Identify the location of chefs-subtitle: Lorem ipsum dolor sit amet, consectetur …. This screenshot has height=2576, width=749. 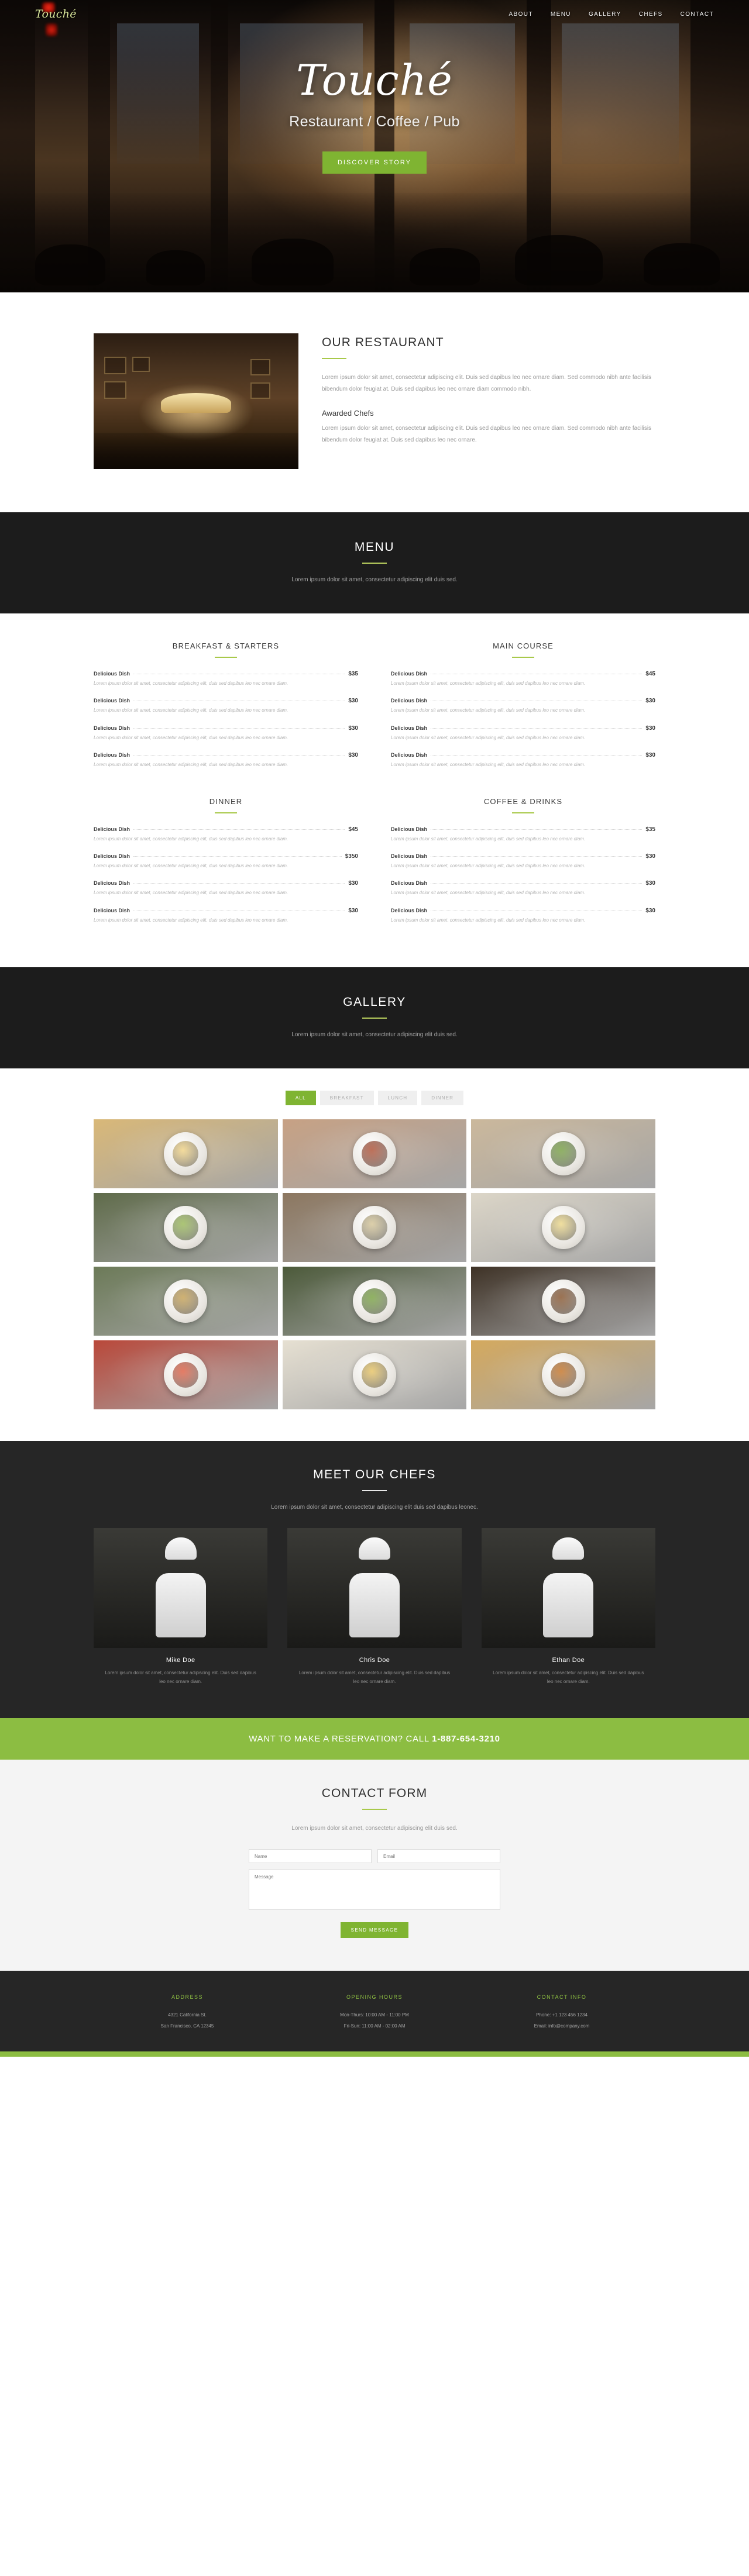
(374, 1507).